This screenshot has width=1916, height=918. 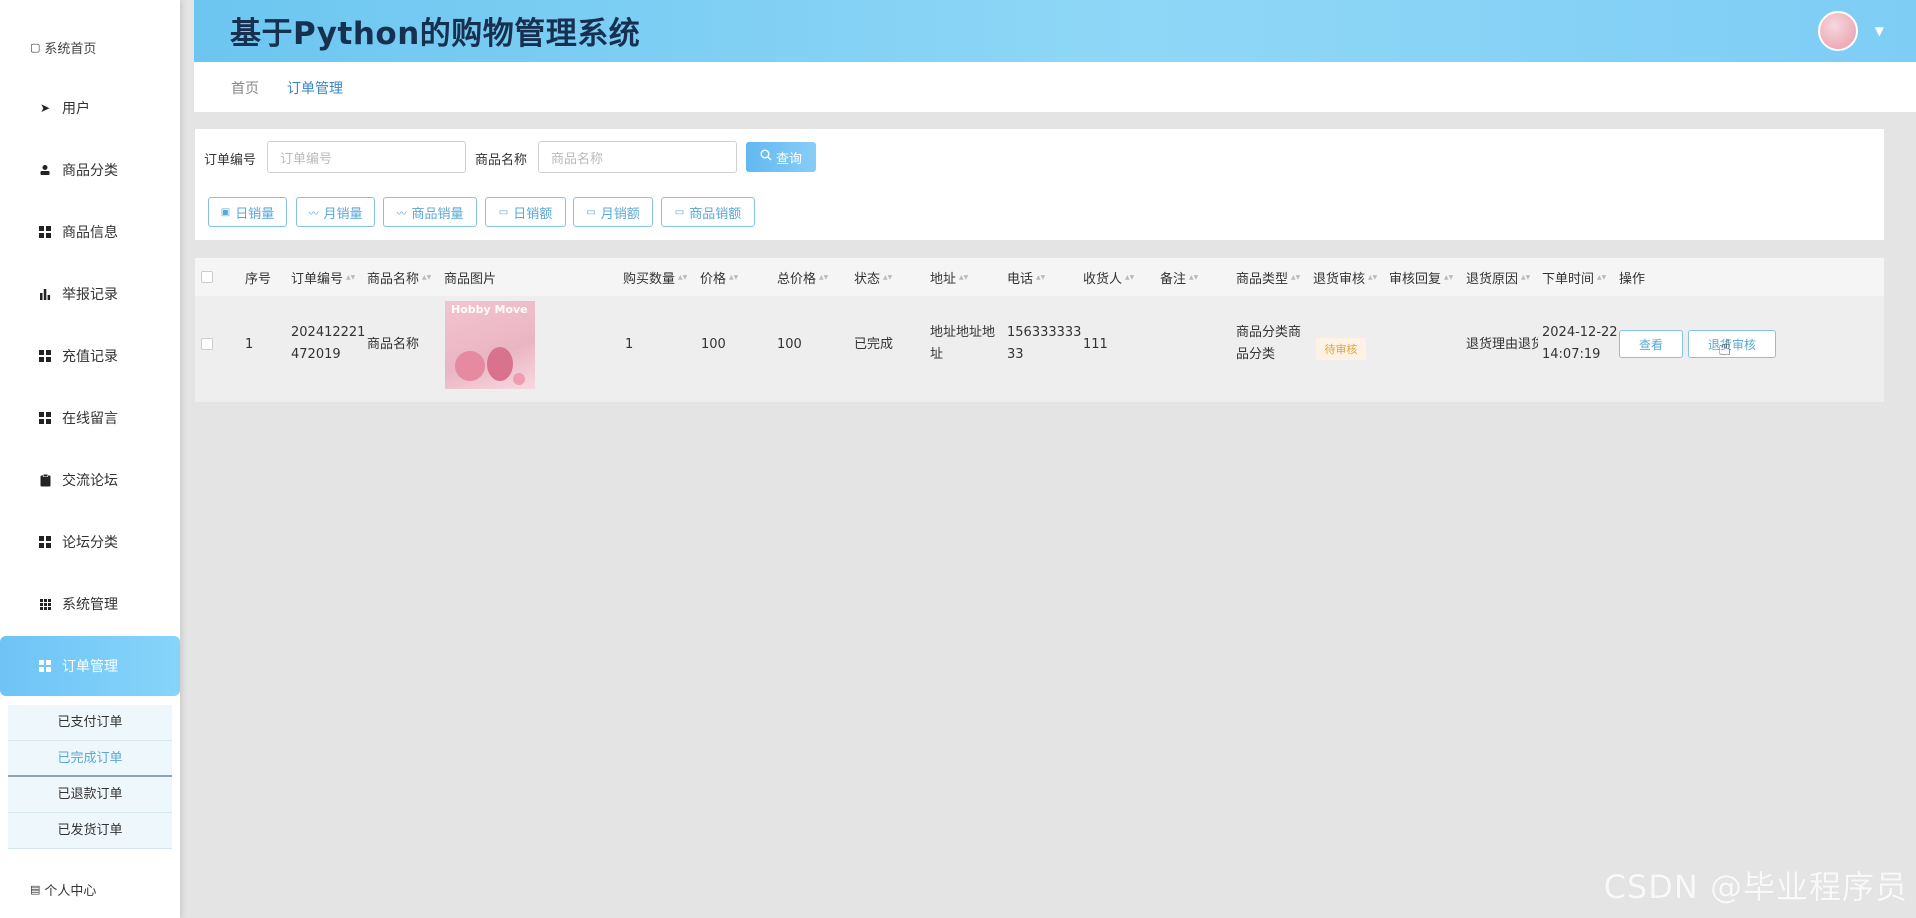 I want to click on chart-icon: ▣, so click(x=225, y=212).